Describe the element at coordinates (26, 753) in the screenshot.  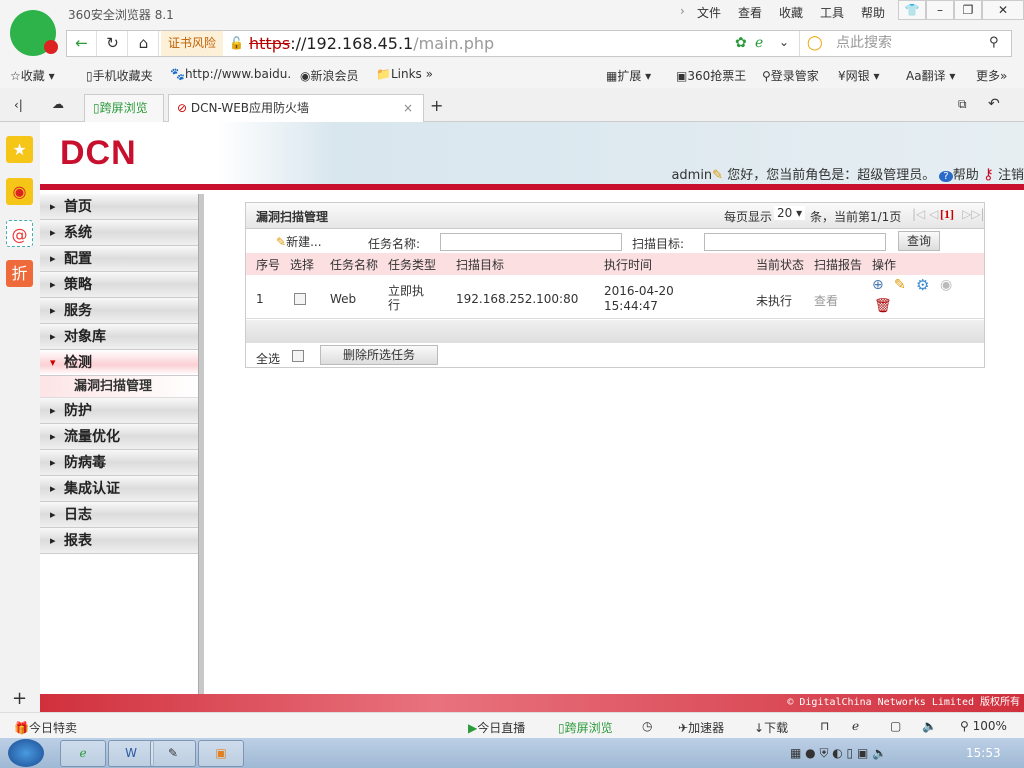
I see `start-button` at that location.